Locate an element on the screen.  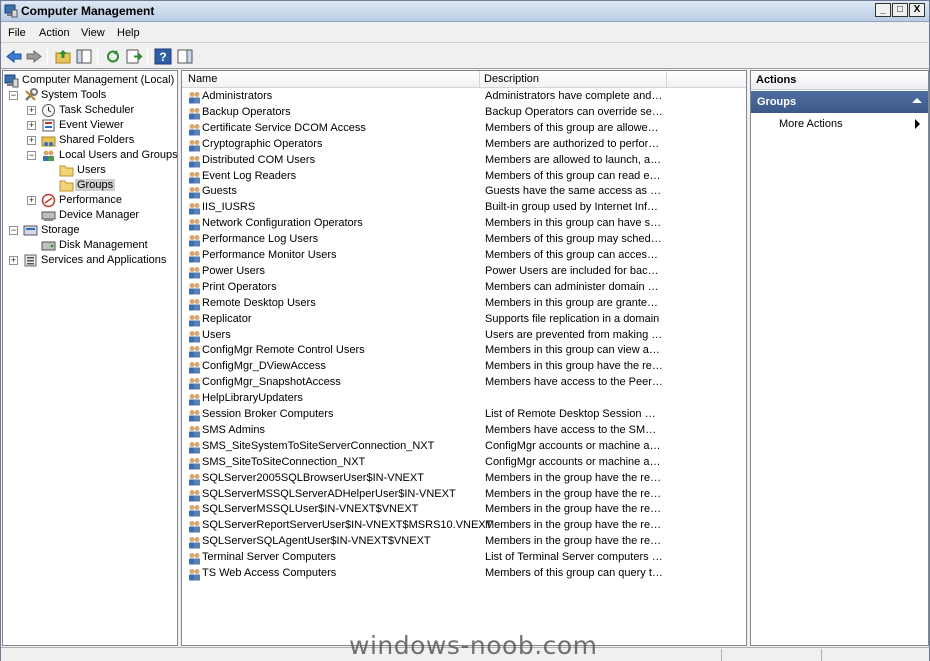
up-folder-icon is located at coordinates (63, 56).